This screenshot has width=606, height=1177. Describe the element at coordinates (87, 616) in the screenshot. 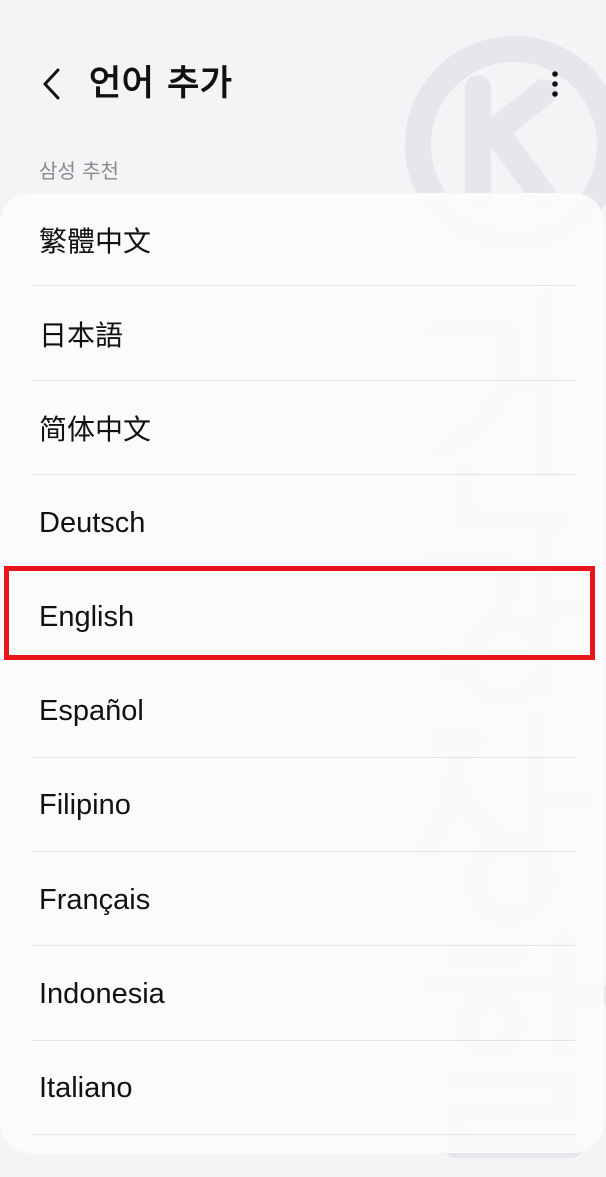

I see `language-label: English` at that location.